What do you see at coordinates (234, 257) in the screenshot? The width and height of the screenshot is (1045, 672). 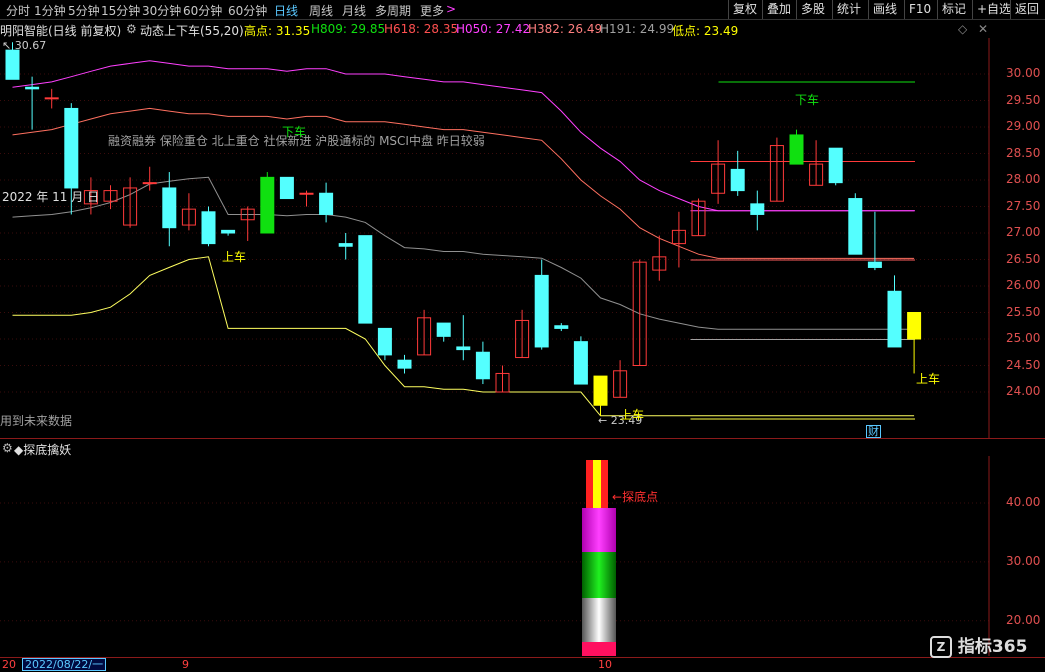 I see `signal-up-1: 上车` at bounding box center [234, 257].